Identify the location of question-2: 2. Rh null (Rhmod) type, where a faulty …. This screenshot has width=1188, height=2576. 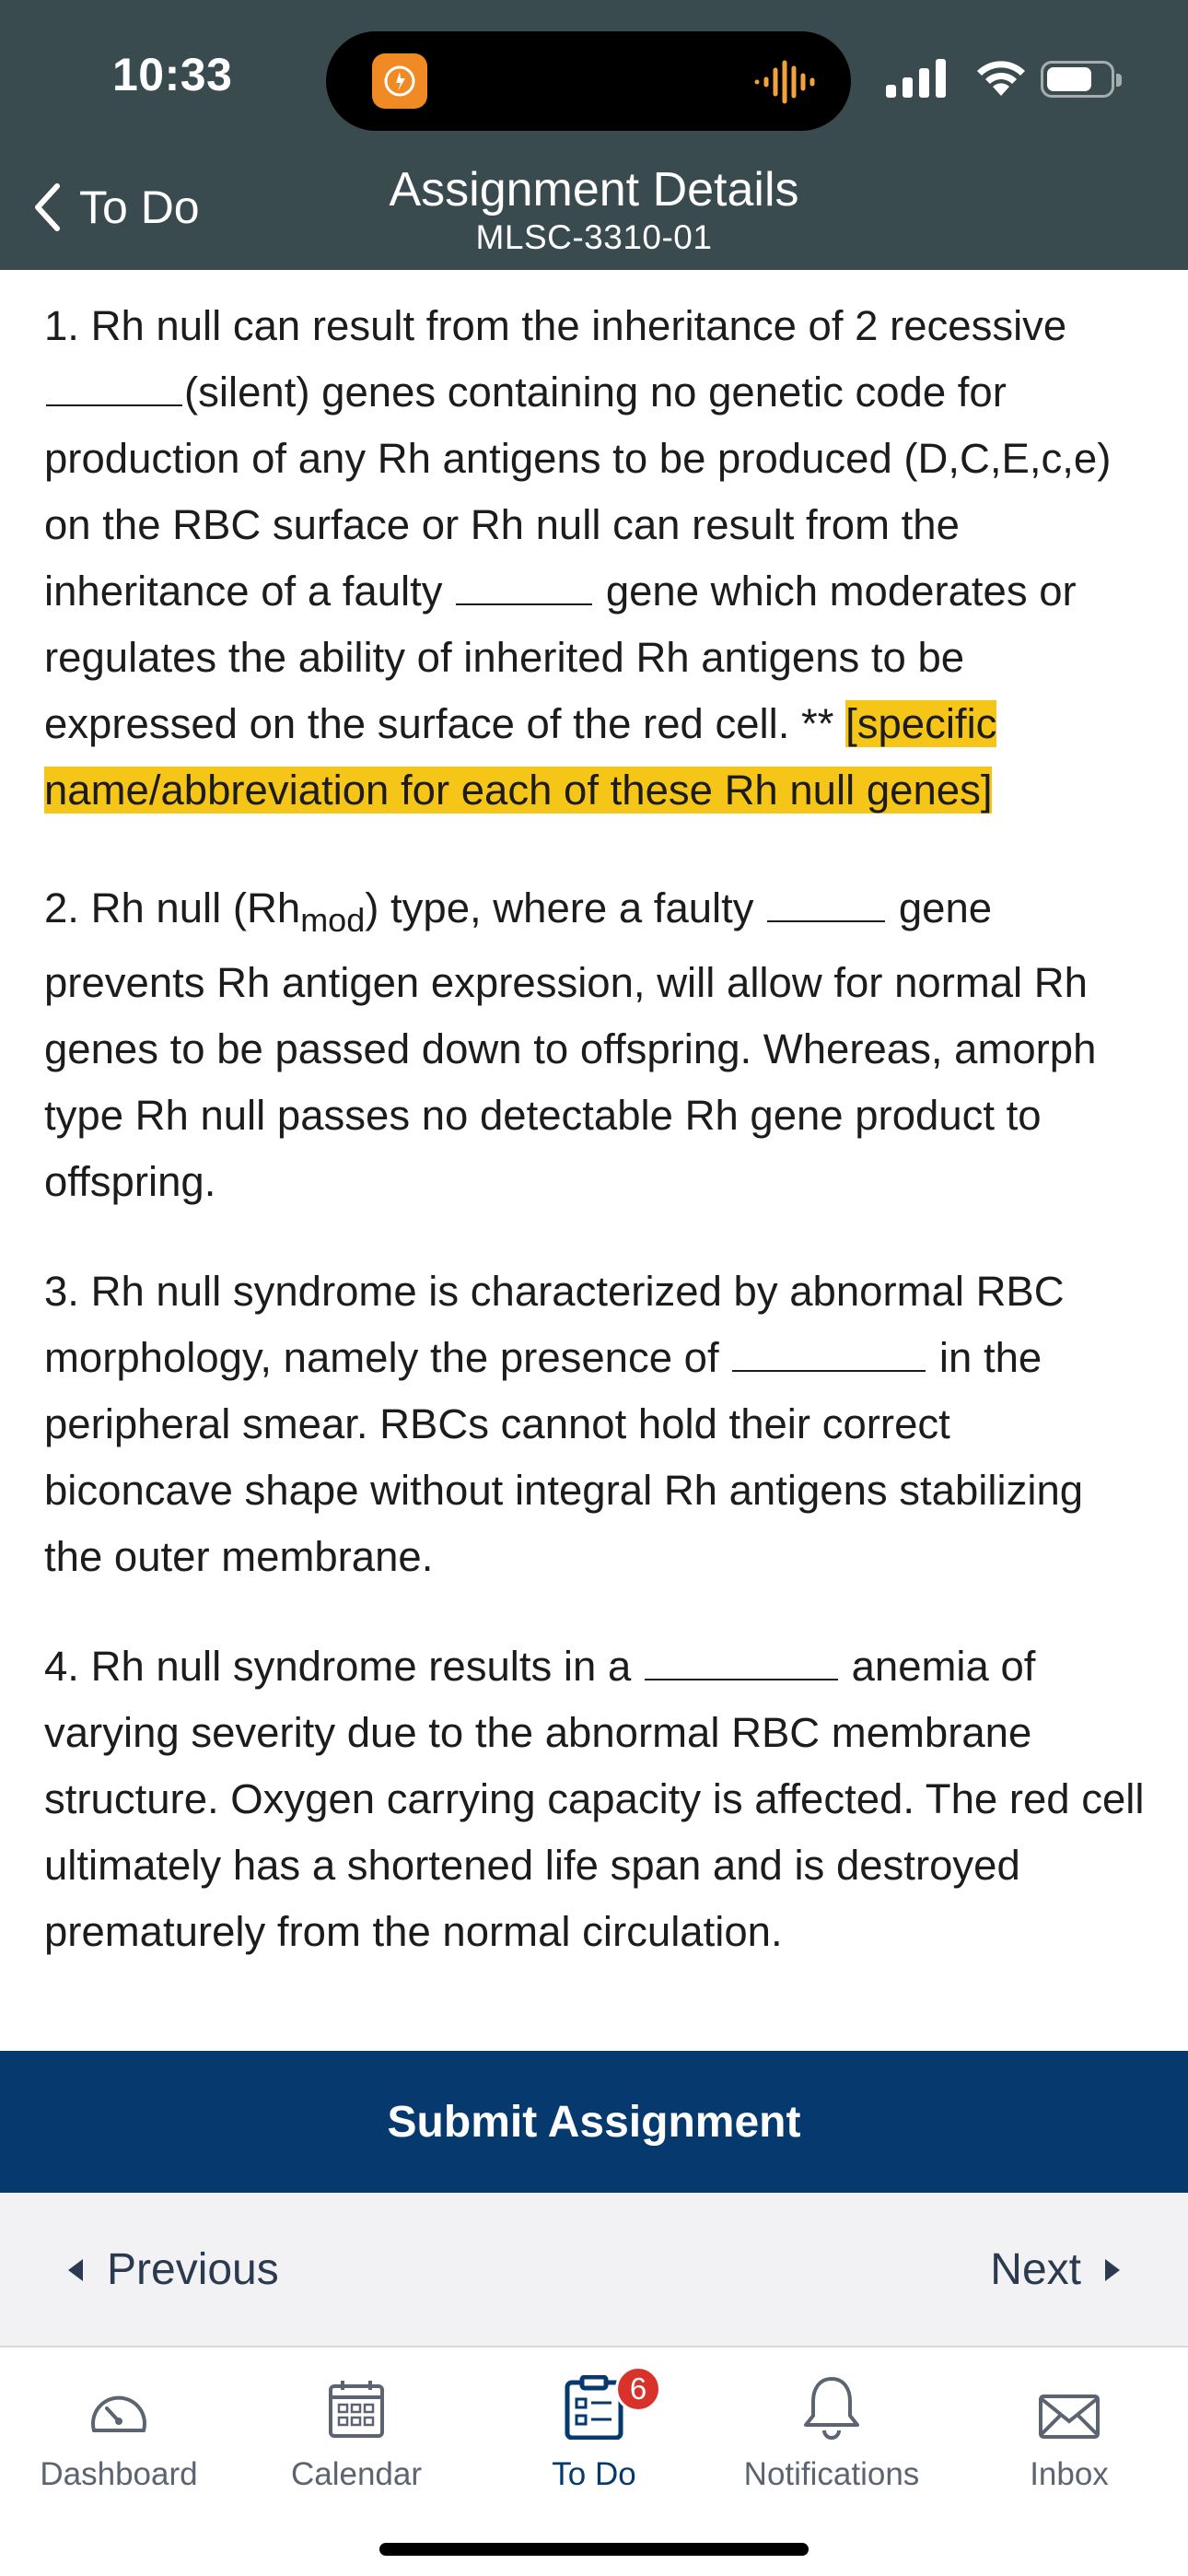
(596, 1041).